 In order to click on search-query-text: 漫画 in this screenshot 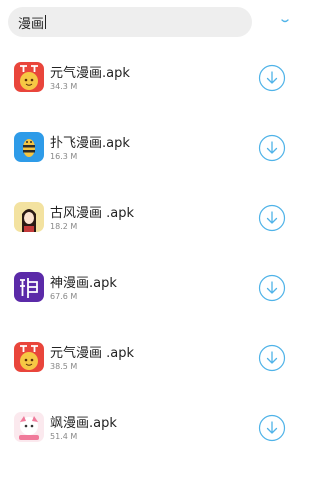, I will do `click(31, 24)`.